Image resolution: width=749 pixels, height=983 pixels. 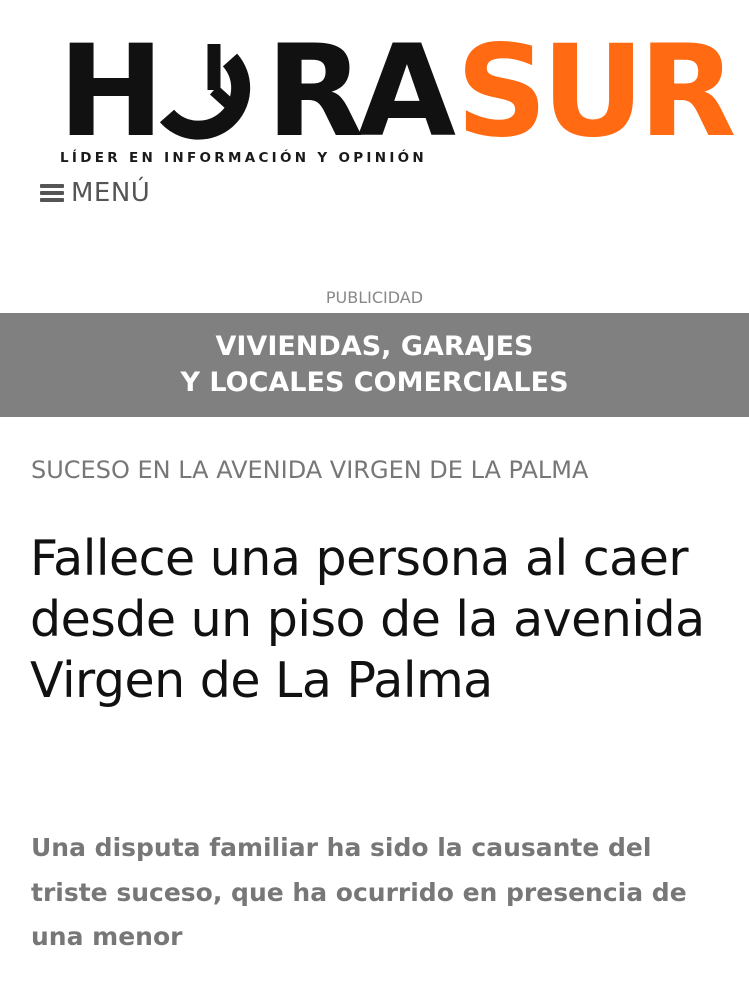 I want to click on hamburger-icon, so click(x=52, y=193).